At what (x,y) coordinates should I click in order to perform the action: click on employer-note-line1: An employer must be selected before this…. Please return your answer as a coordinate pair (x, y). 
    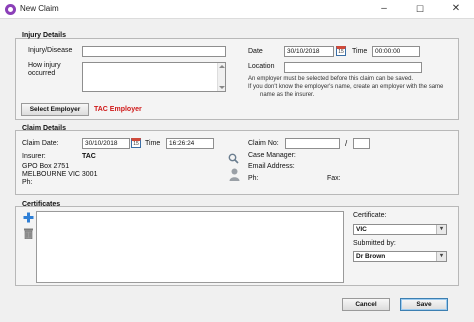
    Looking at the image, I should click on (331, 79).